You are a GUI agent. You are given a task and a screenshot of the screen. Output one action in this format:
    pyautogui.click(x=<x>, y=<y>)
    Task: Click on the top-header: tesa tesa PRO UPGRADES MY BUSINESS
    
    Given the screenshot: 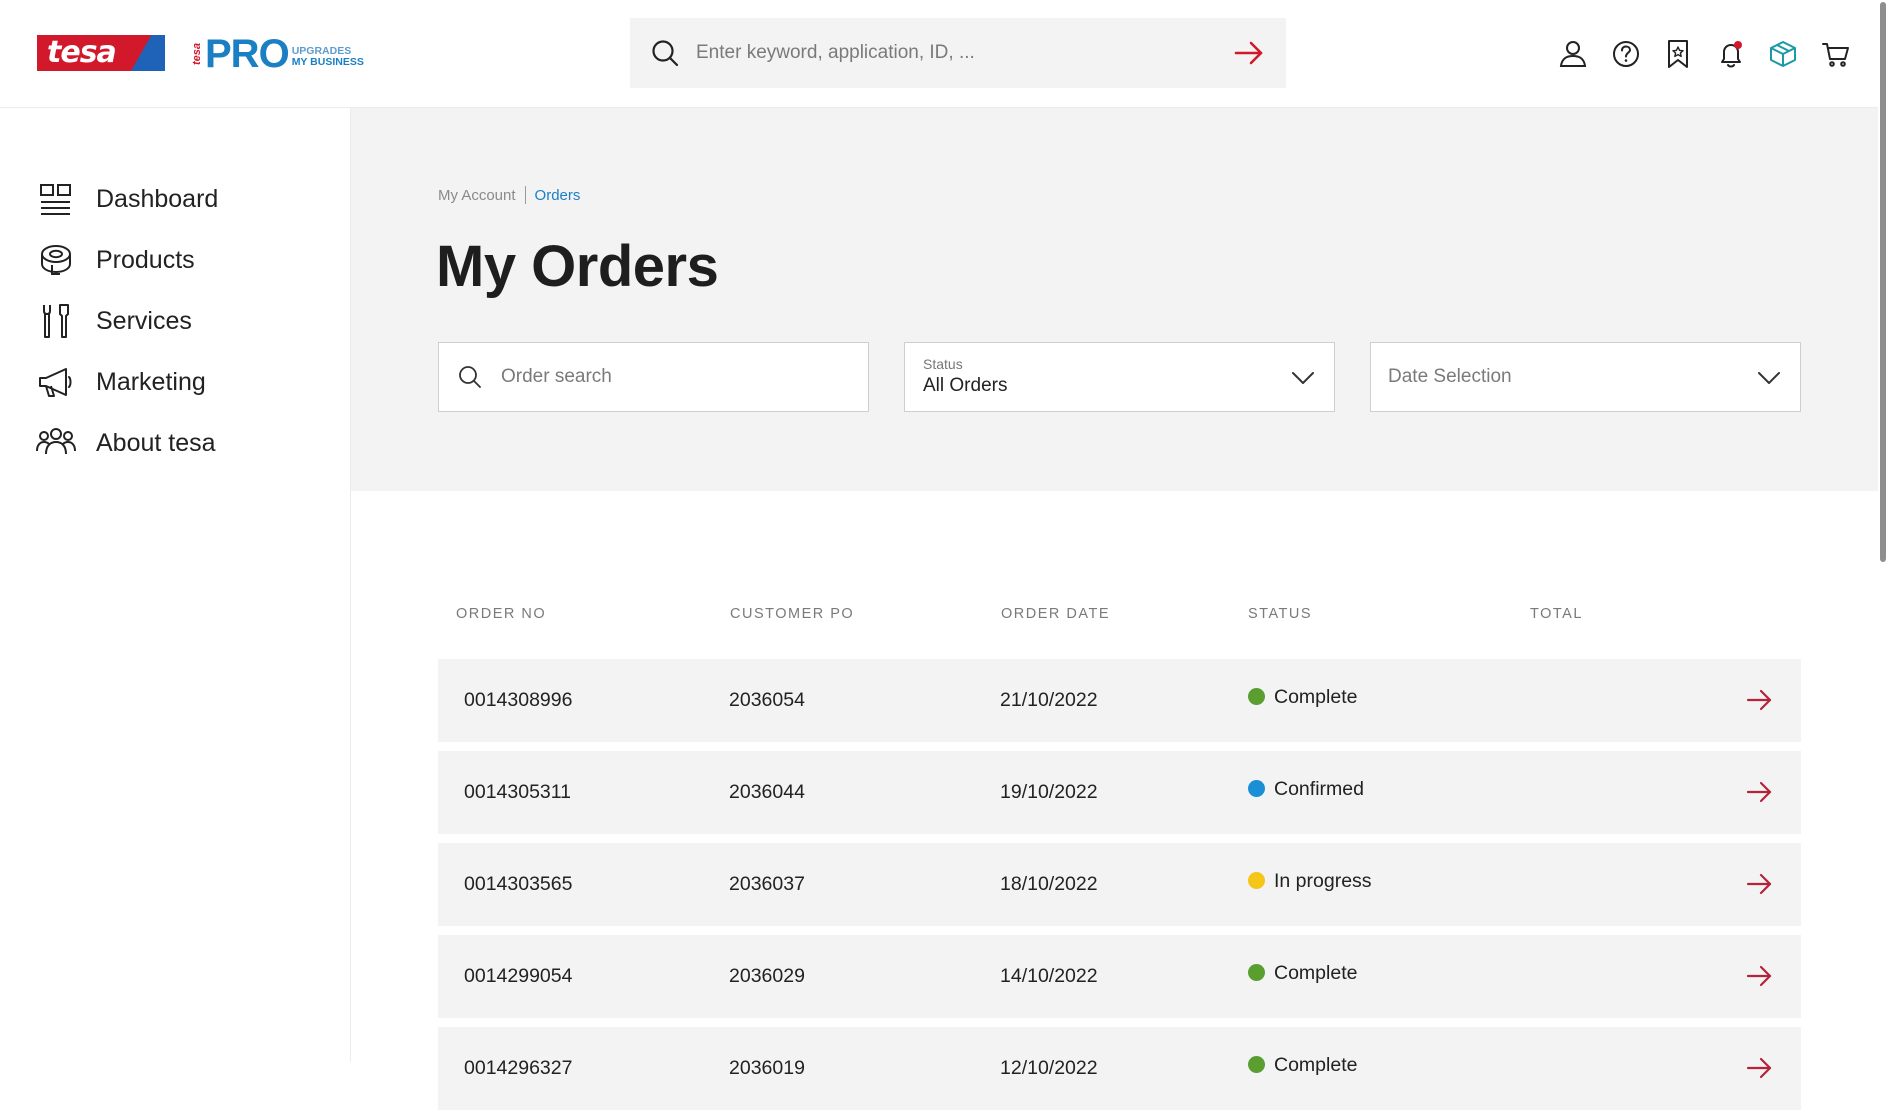 What is the action you would take?
    pyautogui.click(x=939, y=54)
    